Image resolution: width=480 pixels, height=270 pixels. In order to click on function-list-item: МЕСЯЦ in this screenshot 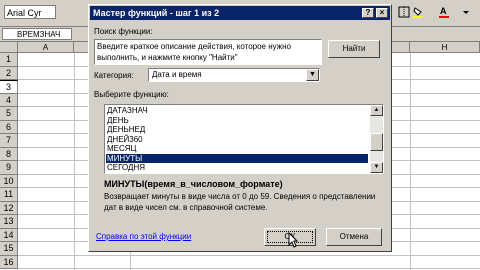, I will do `click(237, 148)`.